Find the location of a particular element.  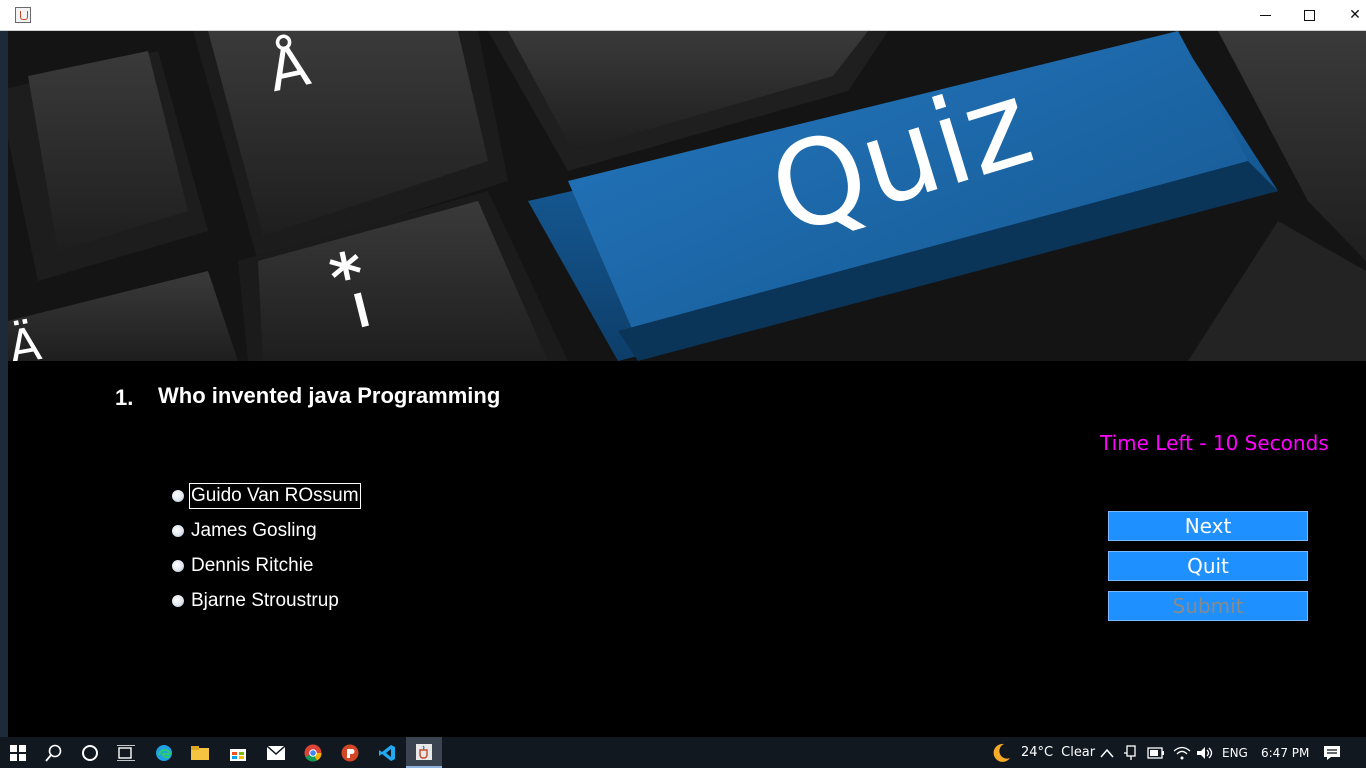

taskbar-edge is located at coordinates (164, 752).